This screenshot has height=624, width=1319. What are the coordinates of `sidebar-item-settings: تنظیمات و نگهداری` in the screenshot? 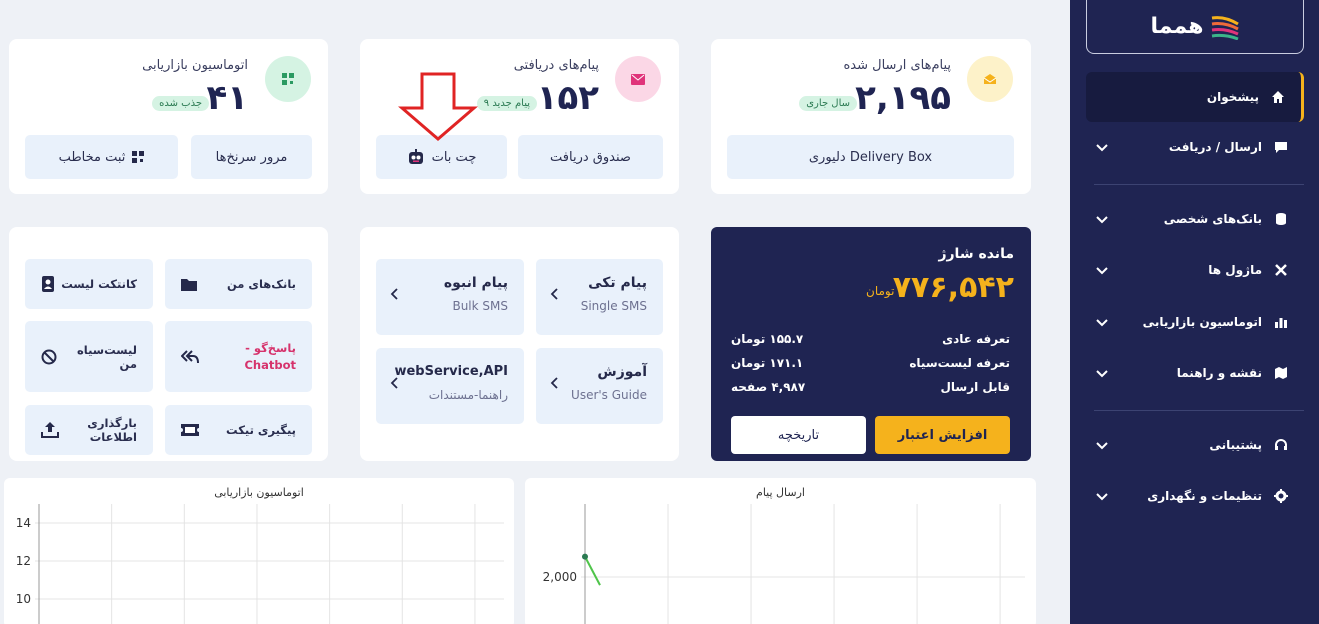 It's located at (1195, 496).